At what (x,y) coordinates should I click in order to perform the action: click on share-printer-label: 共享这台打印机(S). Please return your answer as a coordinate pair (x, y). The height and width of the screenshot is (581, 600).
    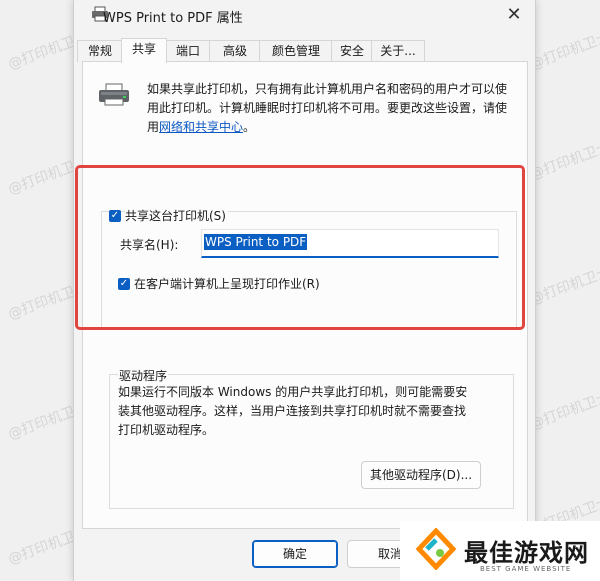
    Looking at the image, I should click on (176, 215).